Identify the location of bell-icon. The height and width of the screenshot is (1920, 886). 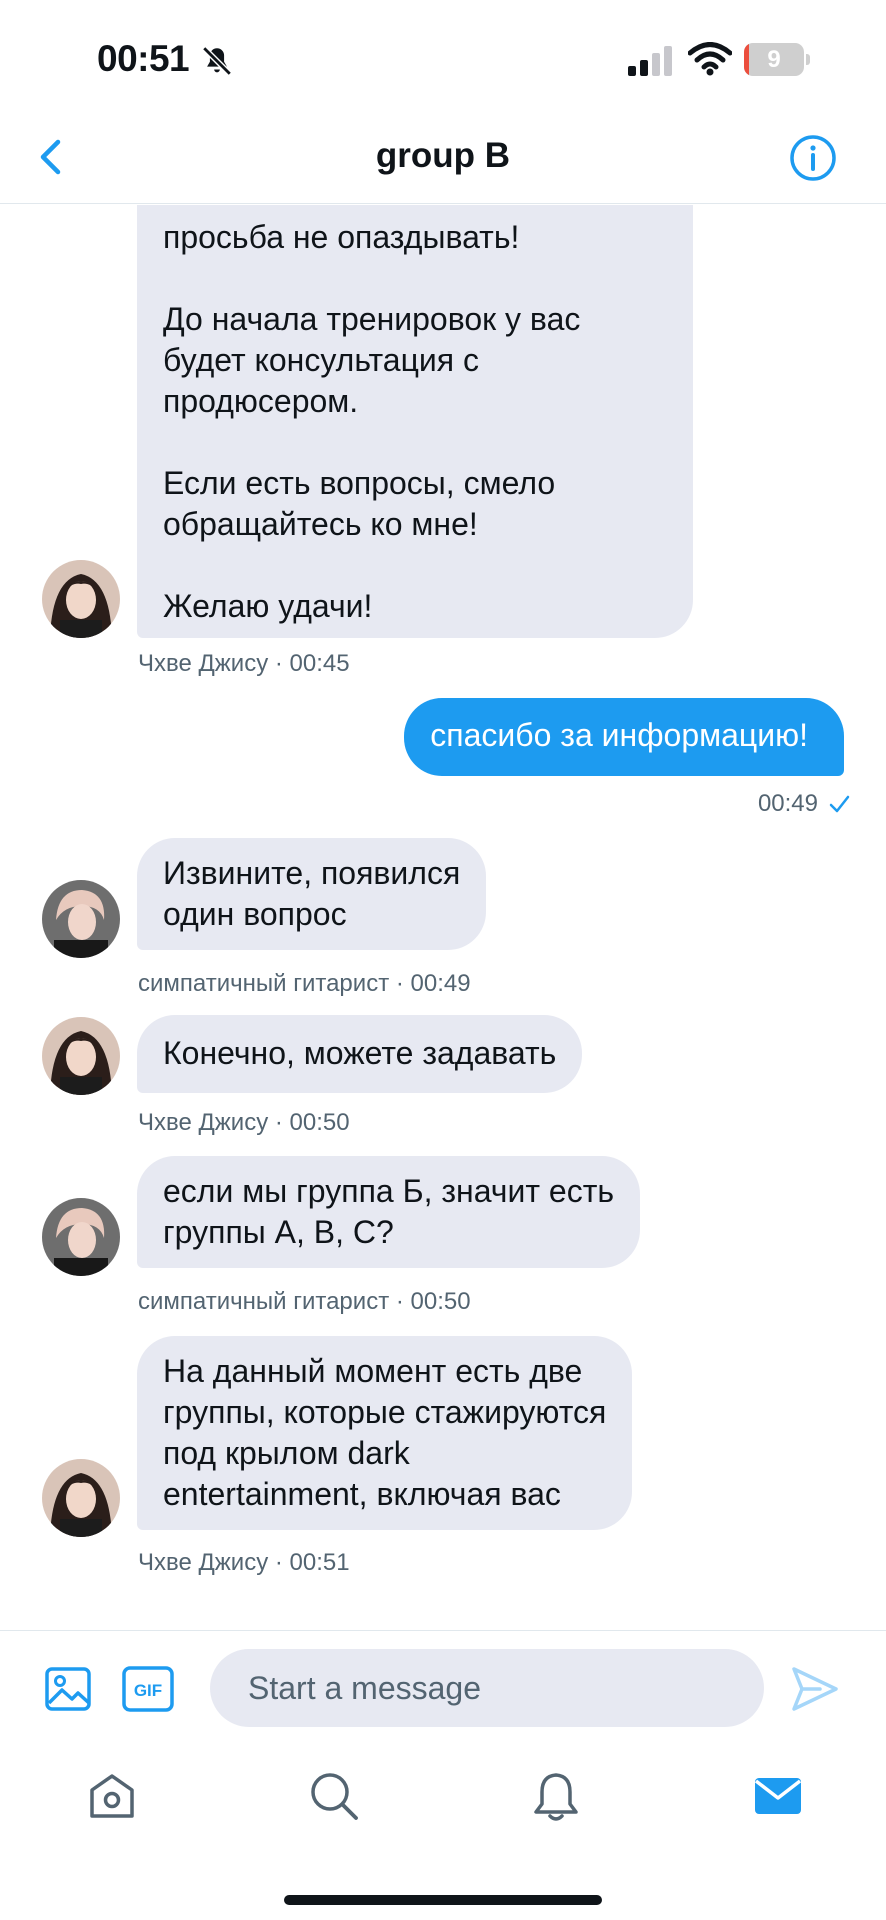
(556, 1796).